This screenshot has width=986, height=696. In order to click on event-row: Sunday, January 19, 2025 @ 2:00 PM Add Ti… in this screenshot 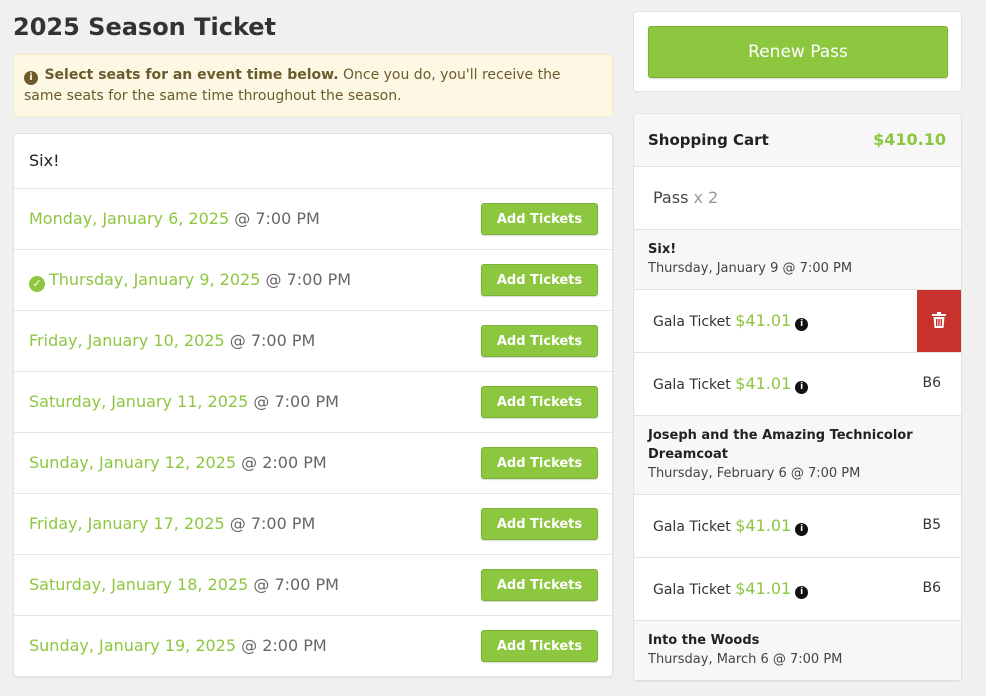, I will do `click(313, 646)`.